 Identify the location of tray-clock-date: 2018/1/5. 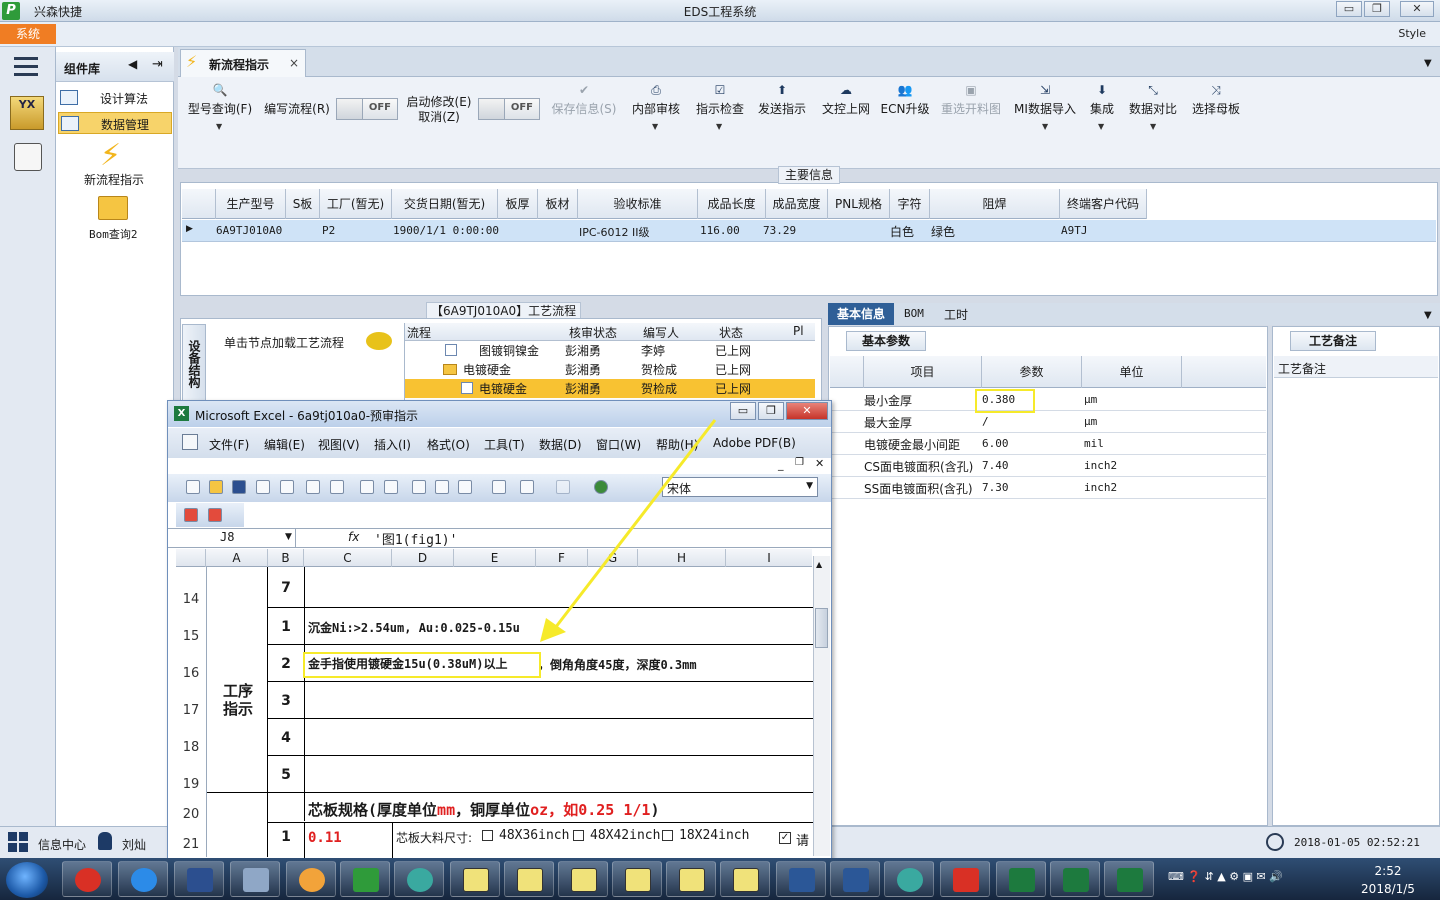
(1388, 889).